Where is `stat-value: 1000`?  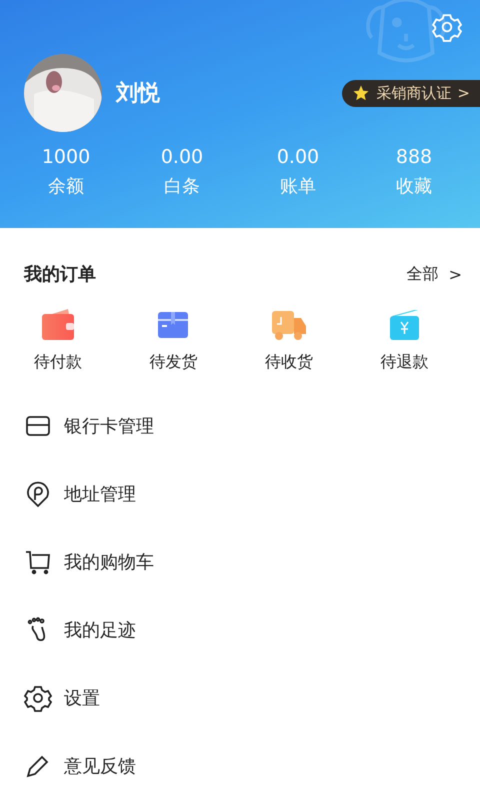 stat-value: 1000 is located at coordinates (66, 157).